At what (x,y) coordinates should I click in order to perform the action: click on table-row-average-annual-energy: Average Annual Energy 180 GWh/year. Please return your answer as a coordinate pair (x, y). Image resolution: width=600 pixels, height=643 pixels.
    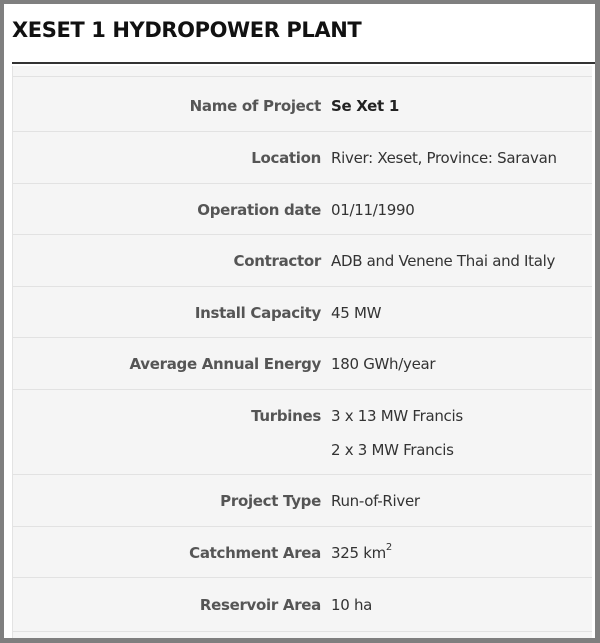
    Looking at the image, I should click on (302, 362).